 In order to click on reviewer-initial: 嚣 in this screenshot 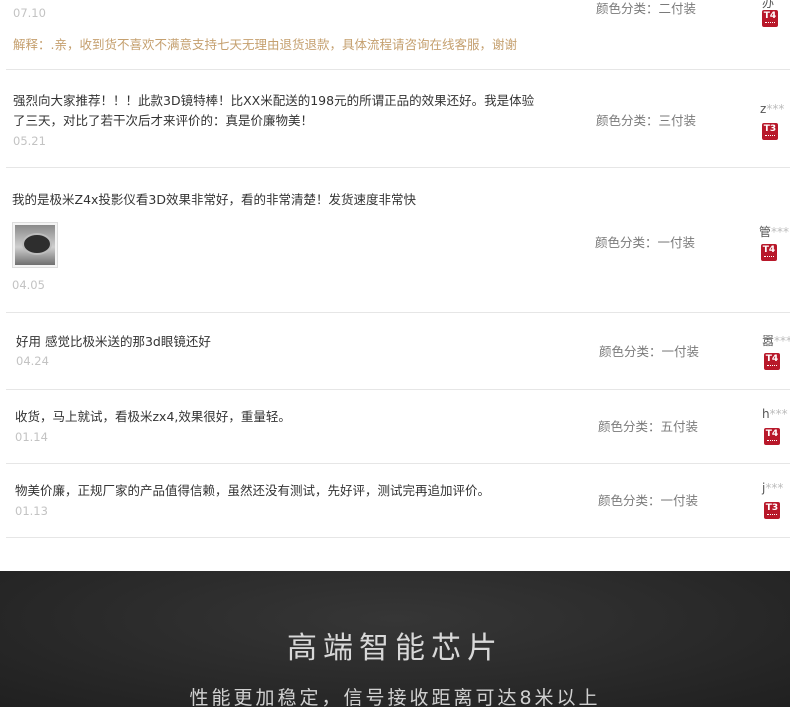, I will do `click(768, 341)`.